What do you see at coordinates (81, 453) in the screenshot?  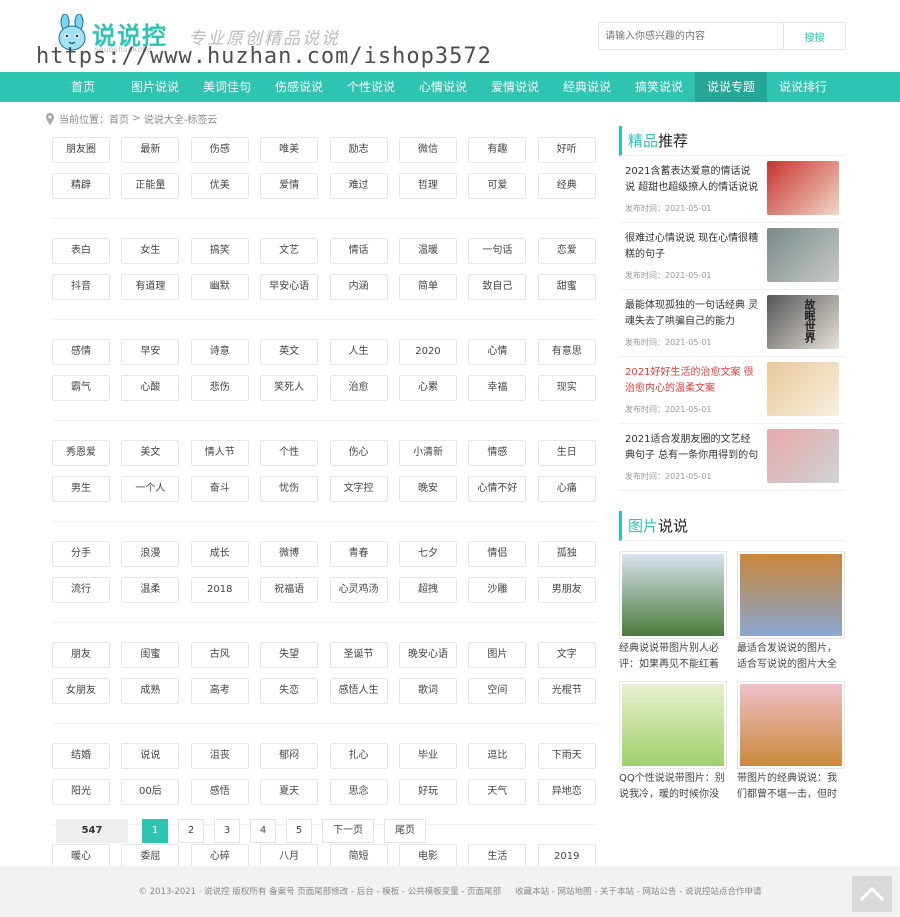 I see `tag-link: 秀恩爱` at bounding box center [81, 453].